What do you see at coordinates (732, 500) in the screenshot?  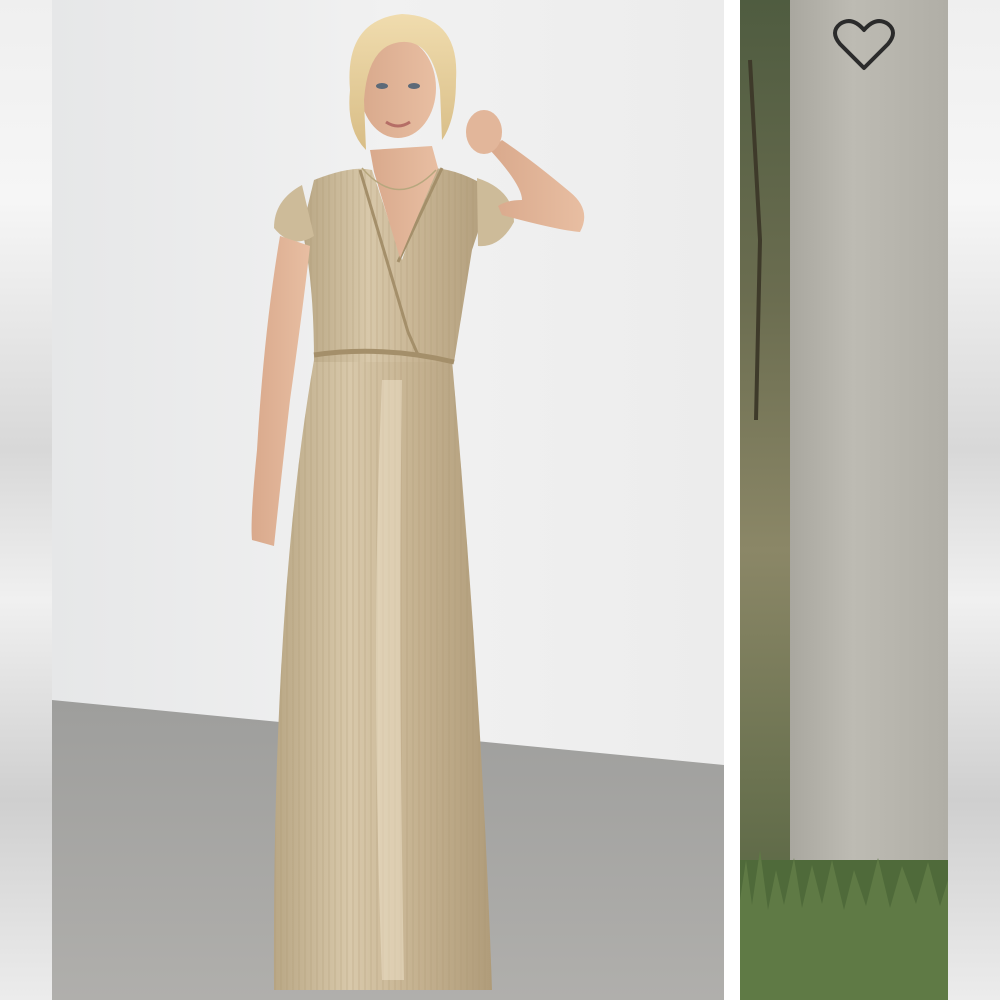 I see `gallery-divider` at bounding box center [732, 500].